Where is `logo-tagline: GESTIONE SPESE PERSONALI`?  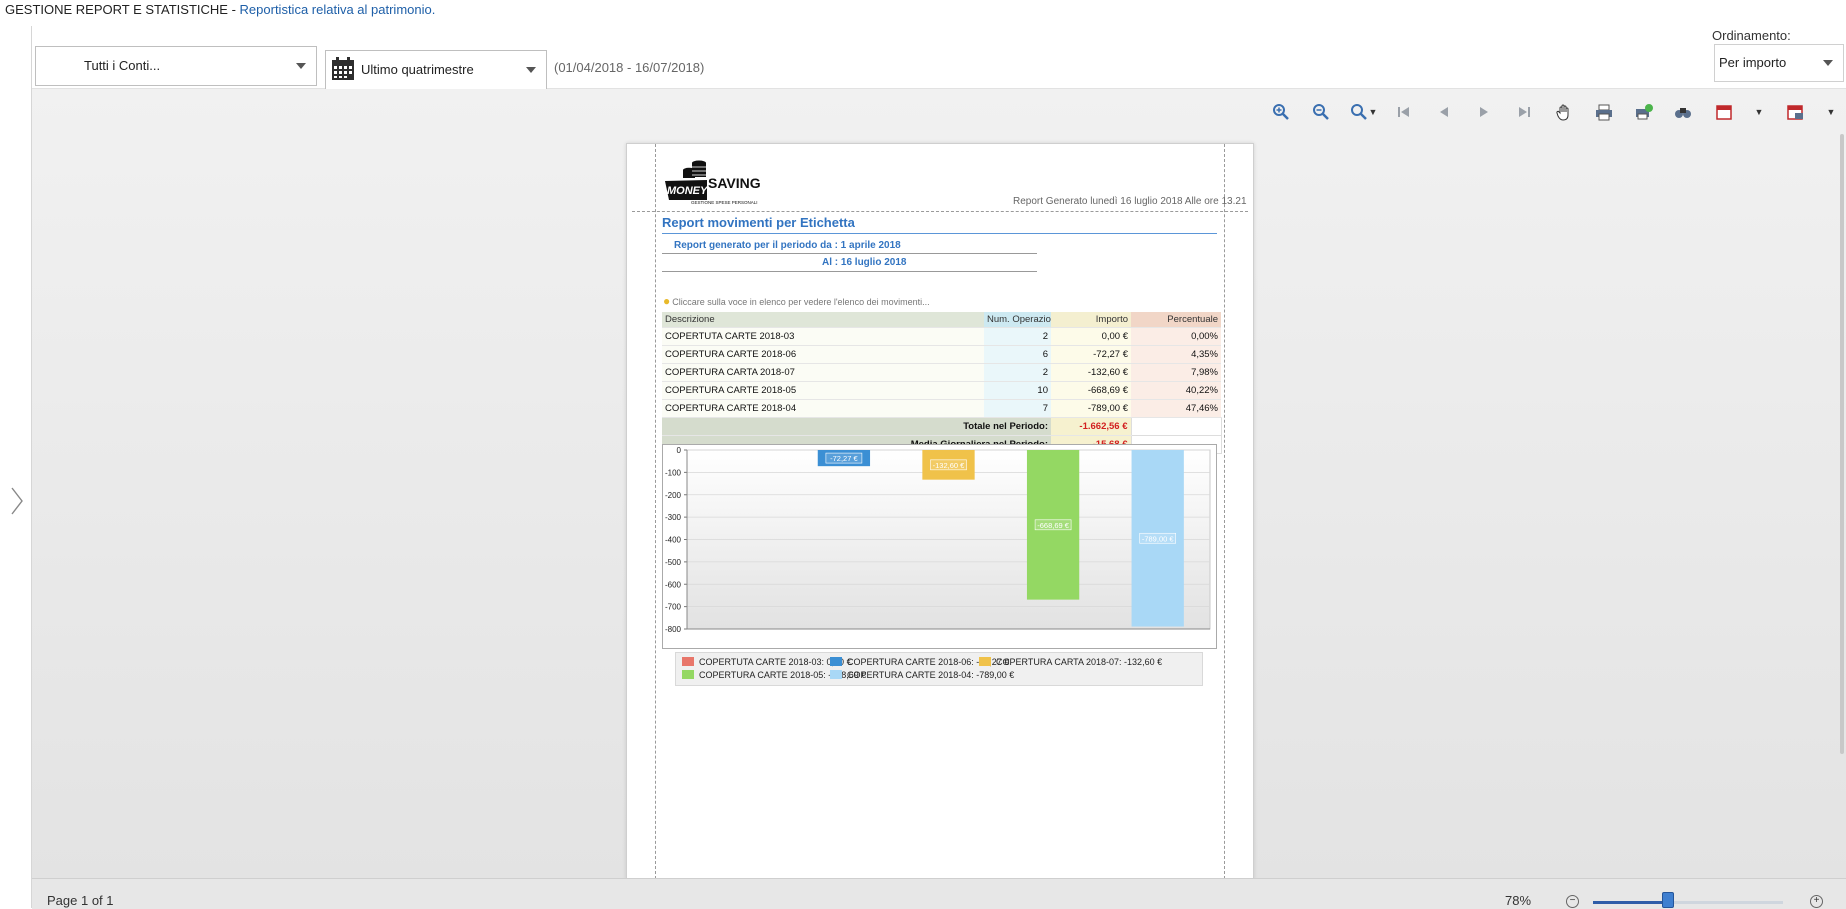 logo-tagline: GESTIONE SPESE PERSONALI is located at coordinates (724, 202).